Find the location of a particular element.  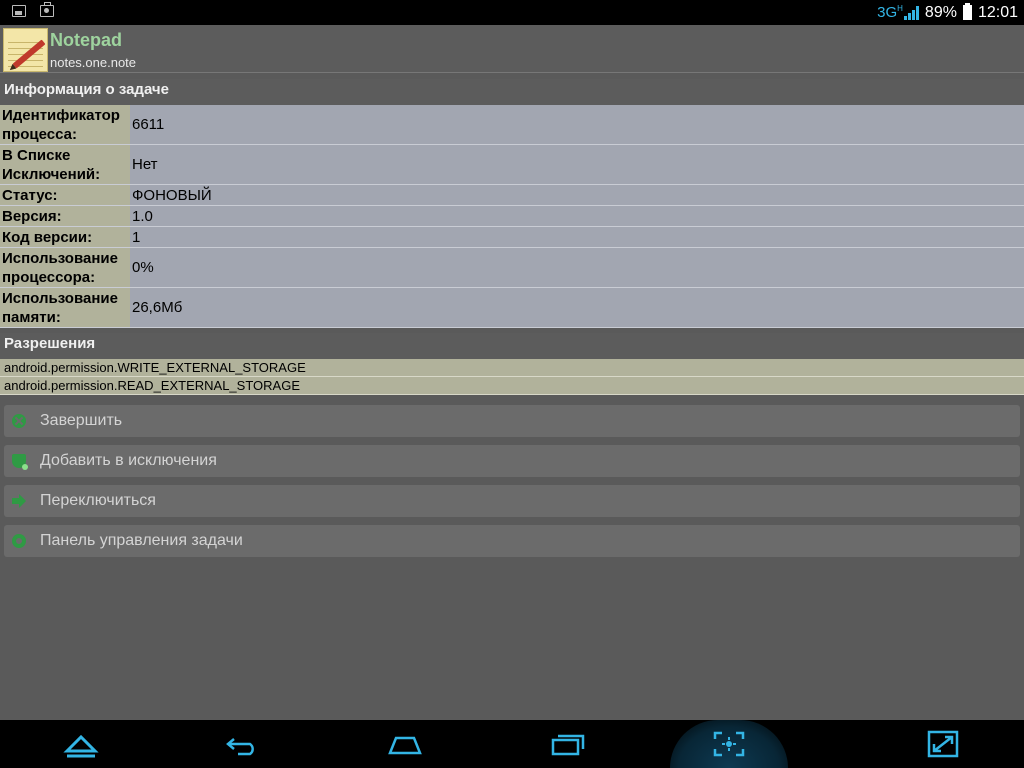

row-label: Использование памяти: is located at coordinates (65, 307).